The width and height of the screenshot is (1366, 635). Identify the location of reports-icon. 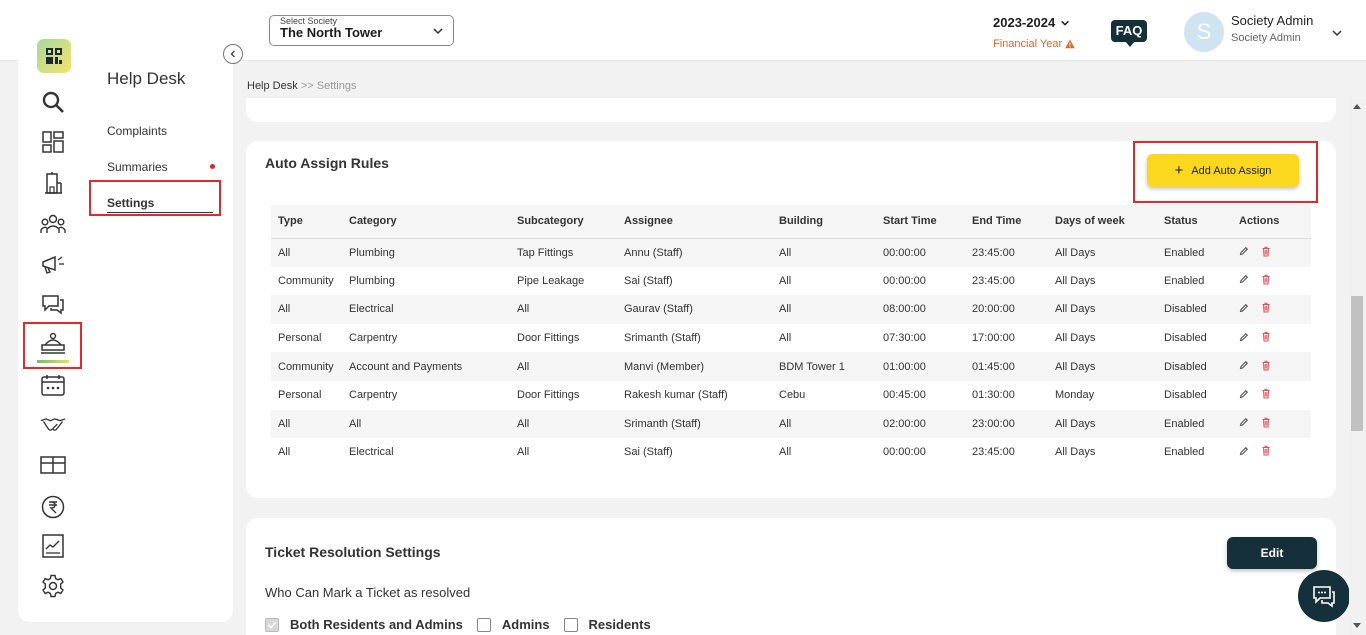
(53, 546).